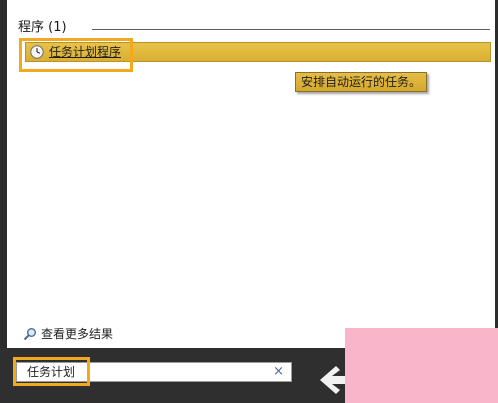  I want to click on group-label: 程序 (1), so click(42, 27).